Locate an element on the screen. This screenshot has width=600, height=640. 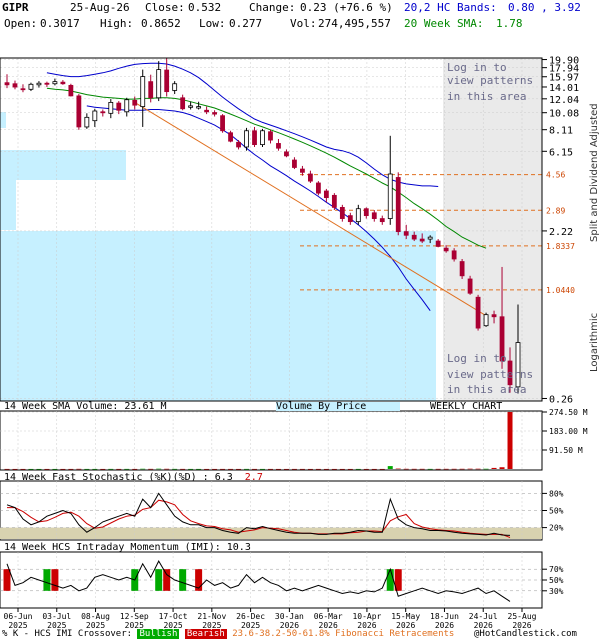
stoch-title-prefix: 14 Week Fast Stochastic (%K)(%D) : is located at coordinates (109, 477).